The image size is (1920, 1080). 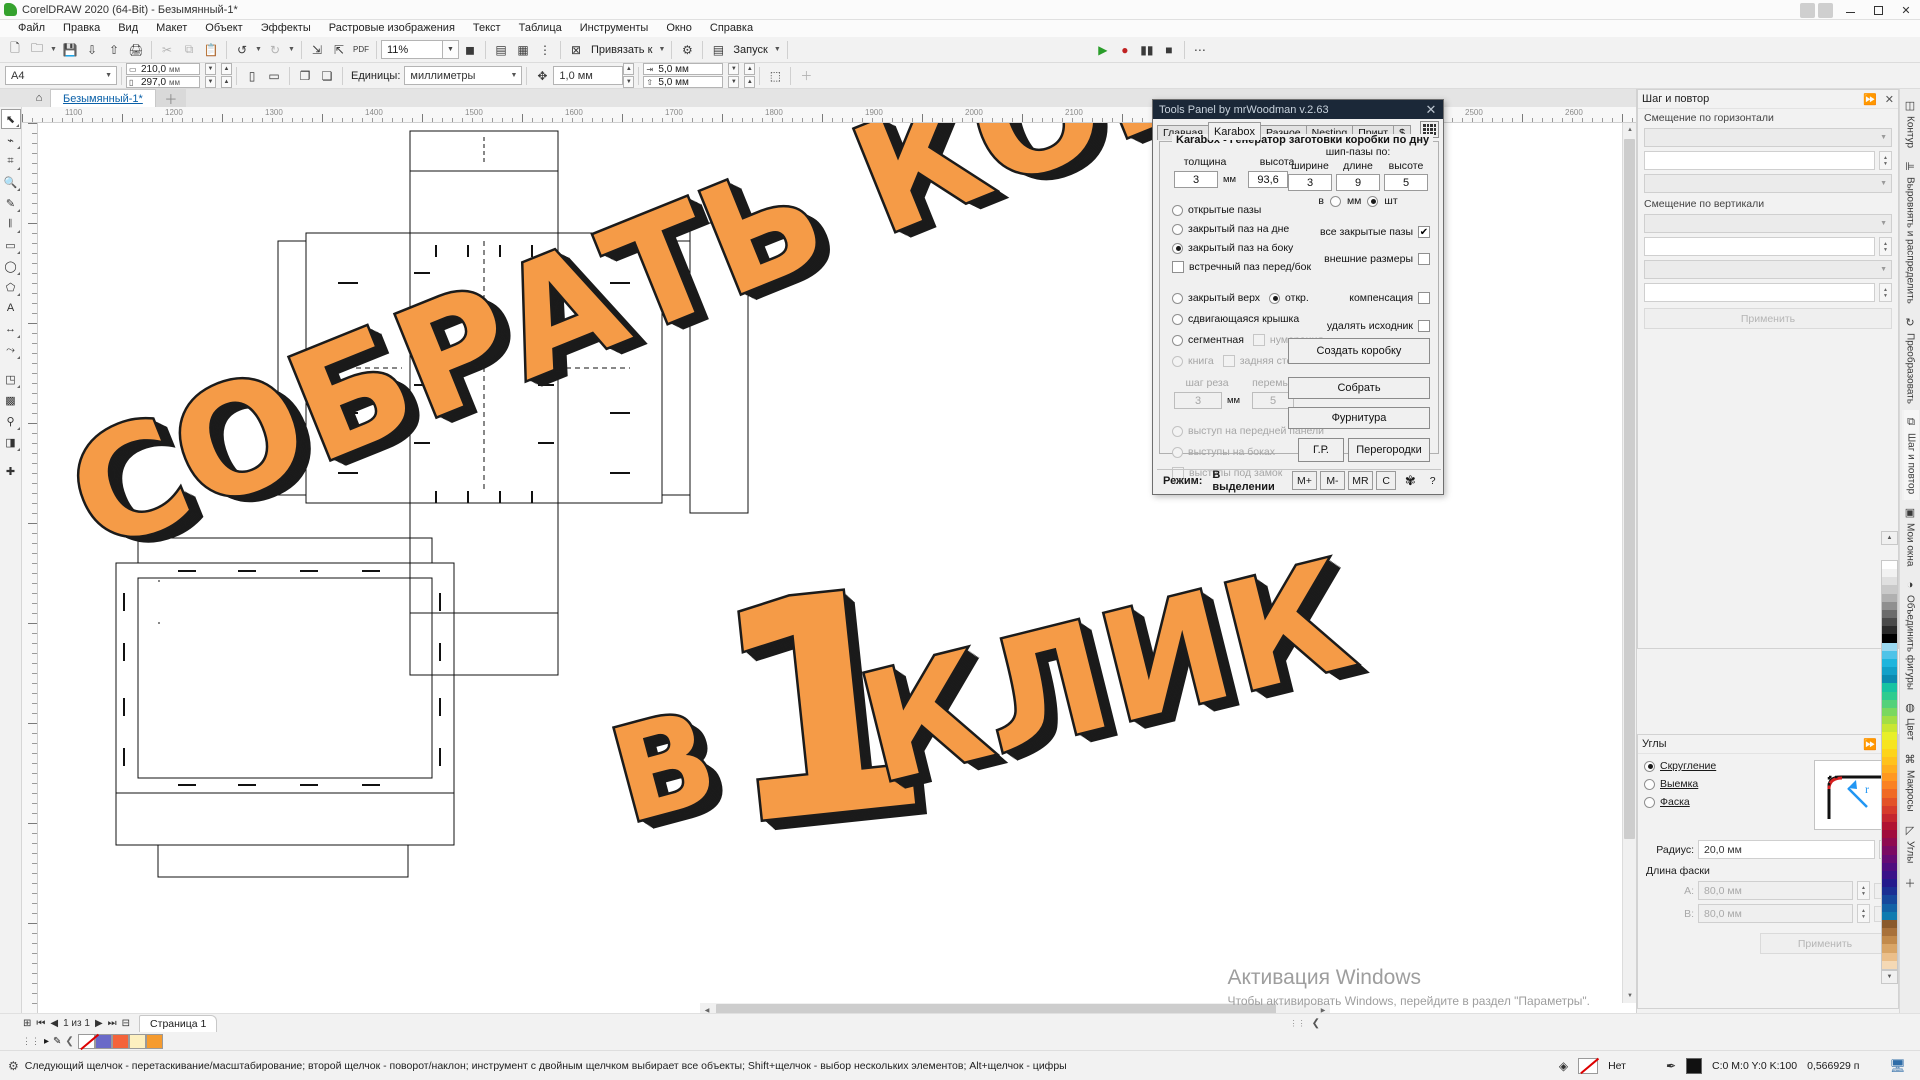 What do you see at coordinates (1200, 50) in the screenshot?
I see `macro-more-icon: ⋯` at bounding box center [1200, 50].